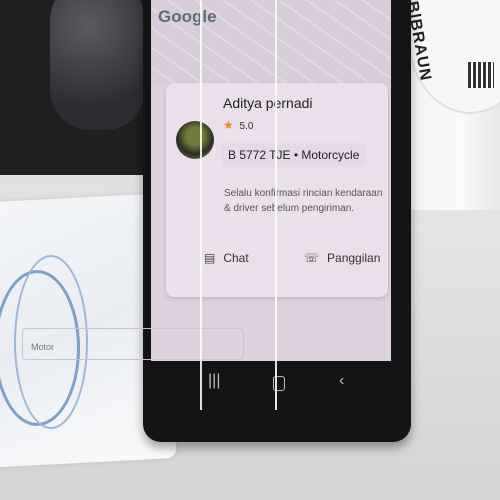  I want to click on plate-badge: B 5772 TJE • Motorcycle, so click(294, 155).